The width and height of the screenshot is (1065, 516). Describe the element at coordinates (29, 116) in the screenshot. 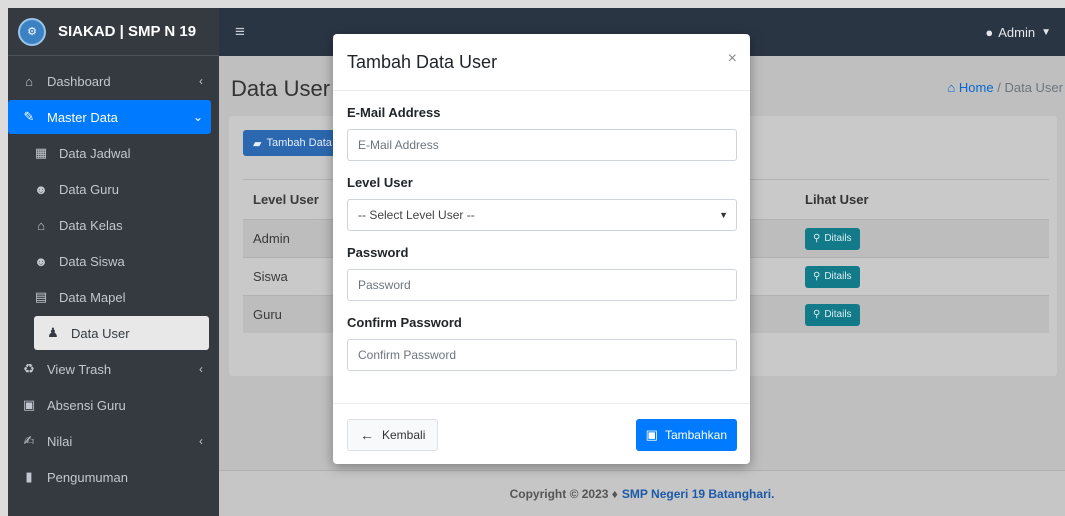

I see `edit-icon: ✎` at that location.